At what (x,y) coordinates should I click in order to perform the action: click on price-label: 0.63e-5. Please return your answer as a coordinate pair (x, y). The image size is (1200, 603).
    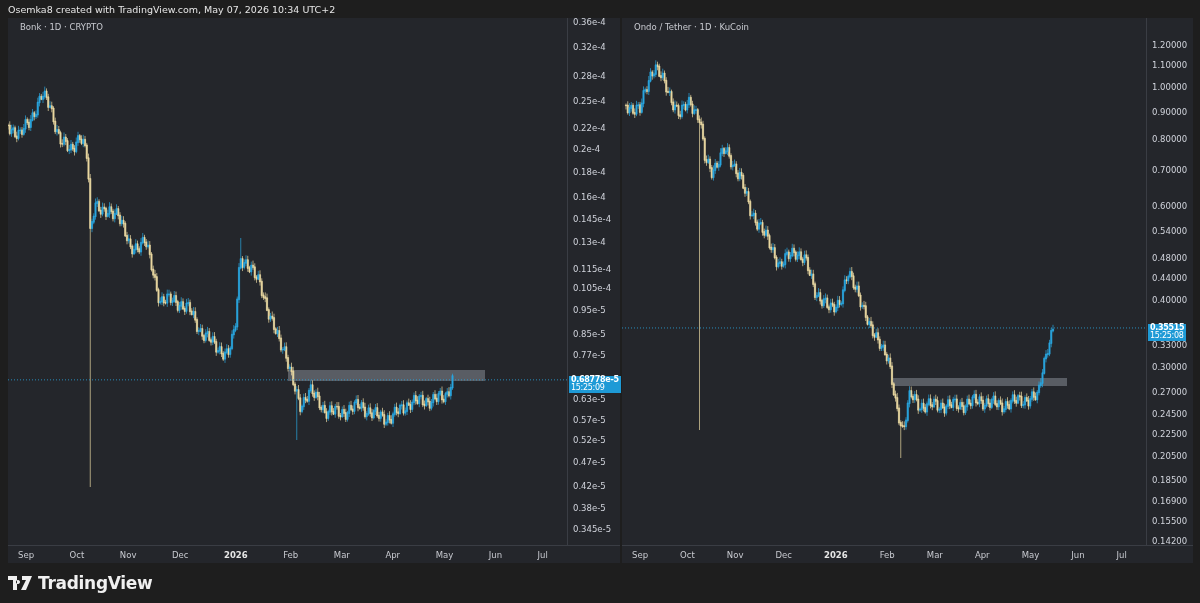
    Looking at the image, I should click on (589, 398).